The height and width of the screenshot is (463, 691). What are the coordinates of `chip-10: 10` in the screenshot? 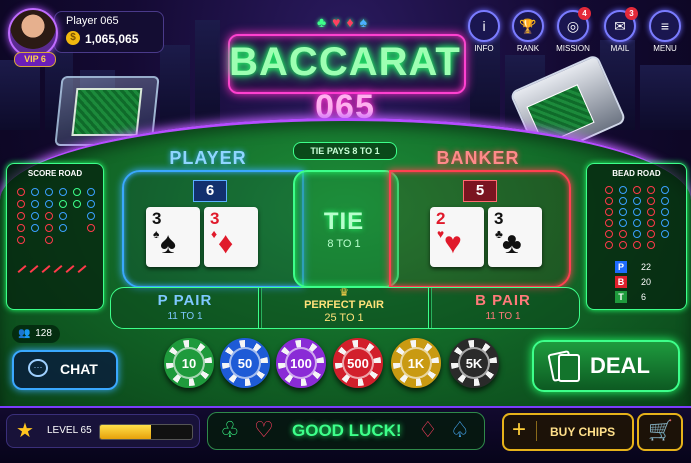 It's located at (189, 363).